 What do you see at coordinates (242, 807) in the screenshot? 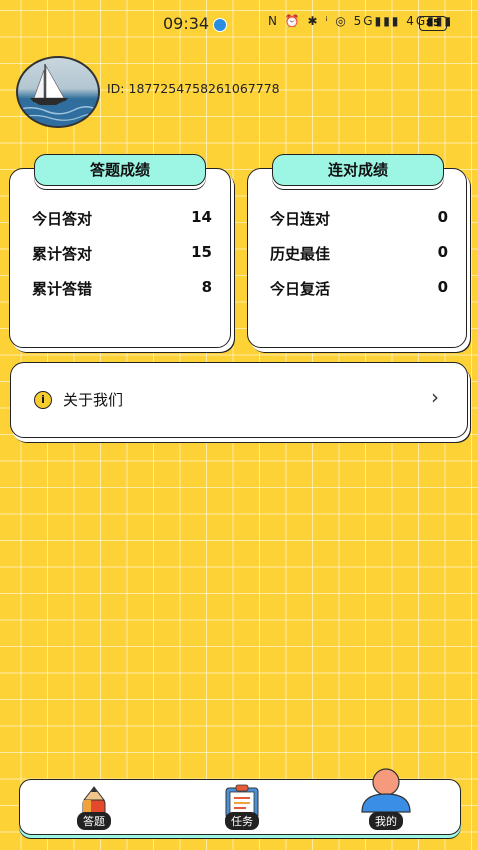
I see `tab-tasks: 任务` at bounding box center [242, 807].